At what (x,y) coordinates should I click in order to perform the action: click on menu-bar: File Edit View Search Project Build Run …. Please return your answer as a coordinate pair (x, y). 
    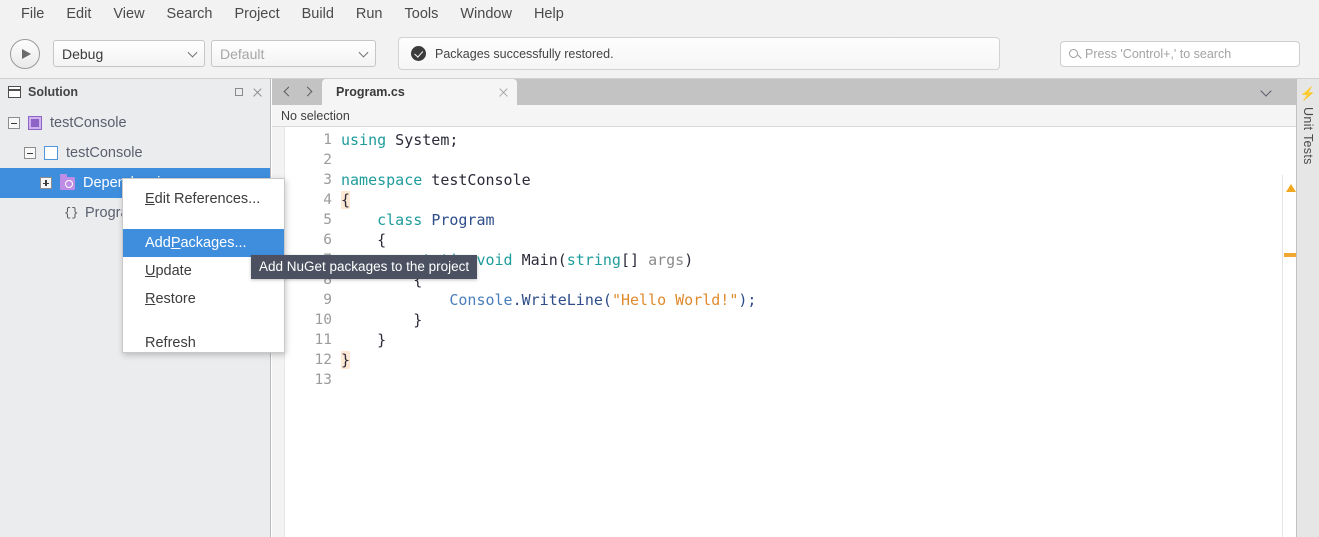
    Looking at the image, I should click on (659, 14).